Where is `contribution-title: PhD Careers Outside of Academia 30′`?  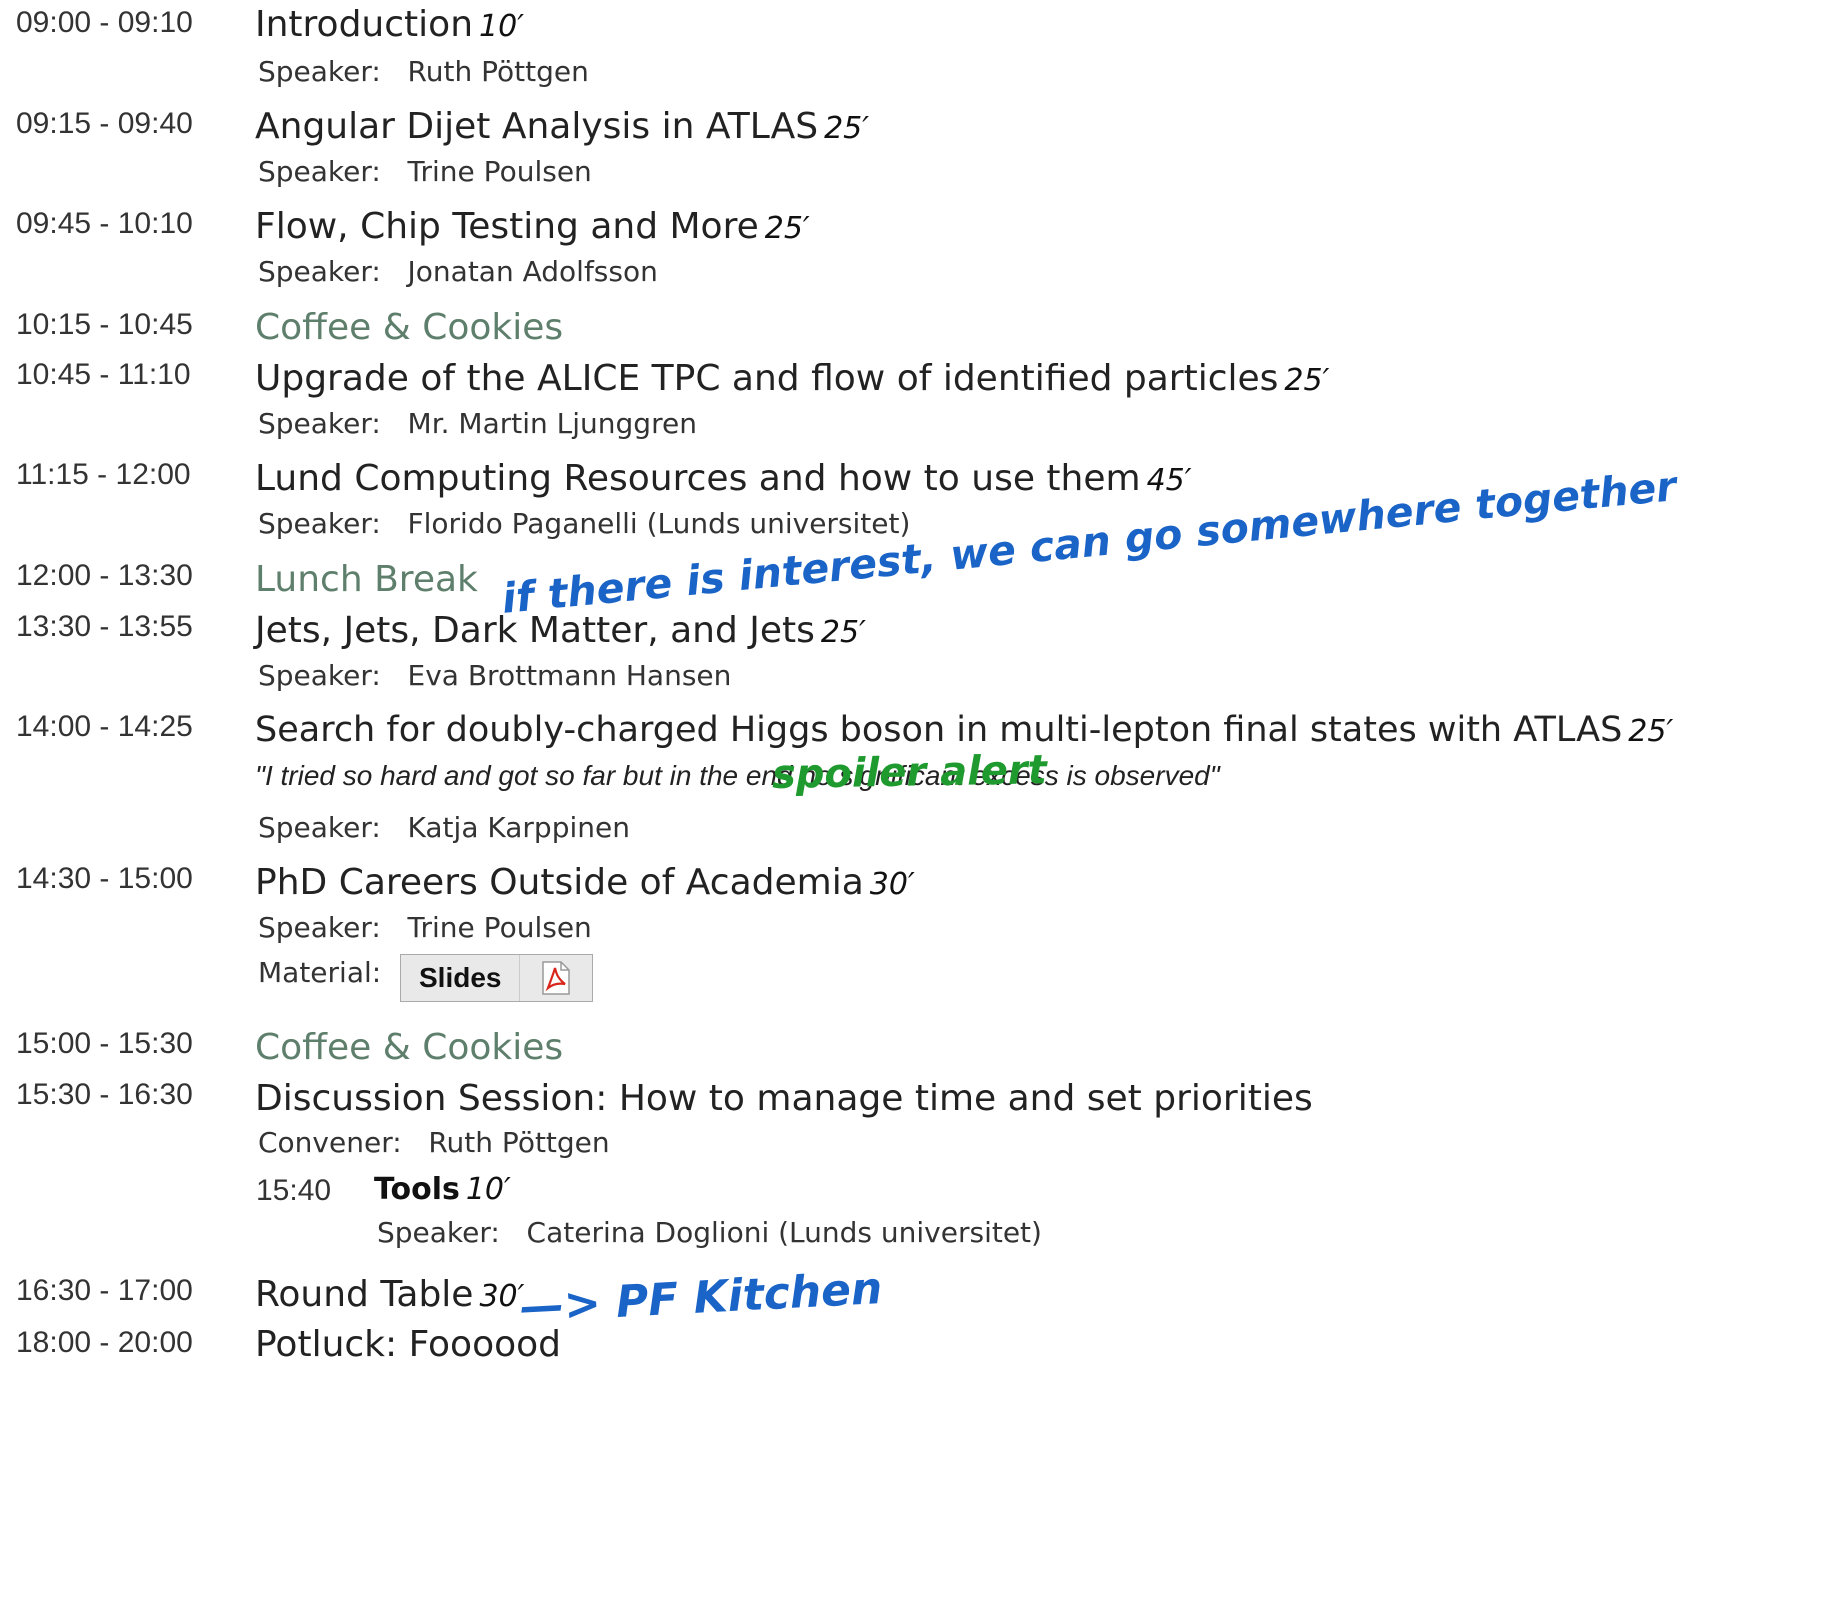
contribution-title: PhD Careers Outside of Academia 30′ is located at coordinates (585, 882).